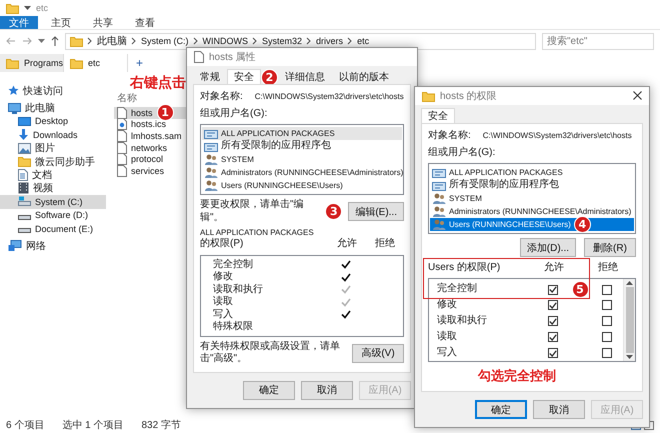 This screenshot has height=433, width=660. I want to click on status-text: 832 字节, so click(161, 425).